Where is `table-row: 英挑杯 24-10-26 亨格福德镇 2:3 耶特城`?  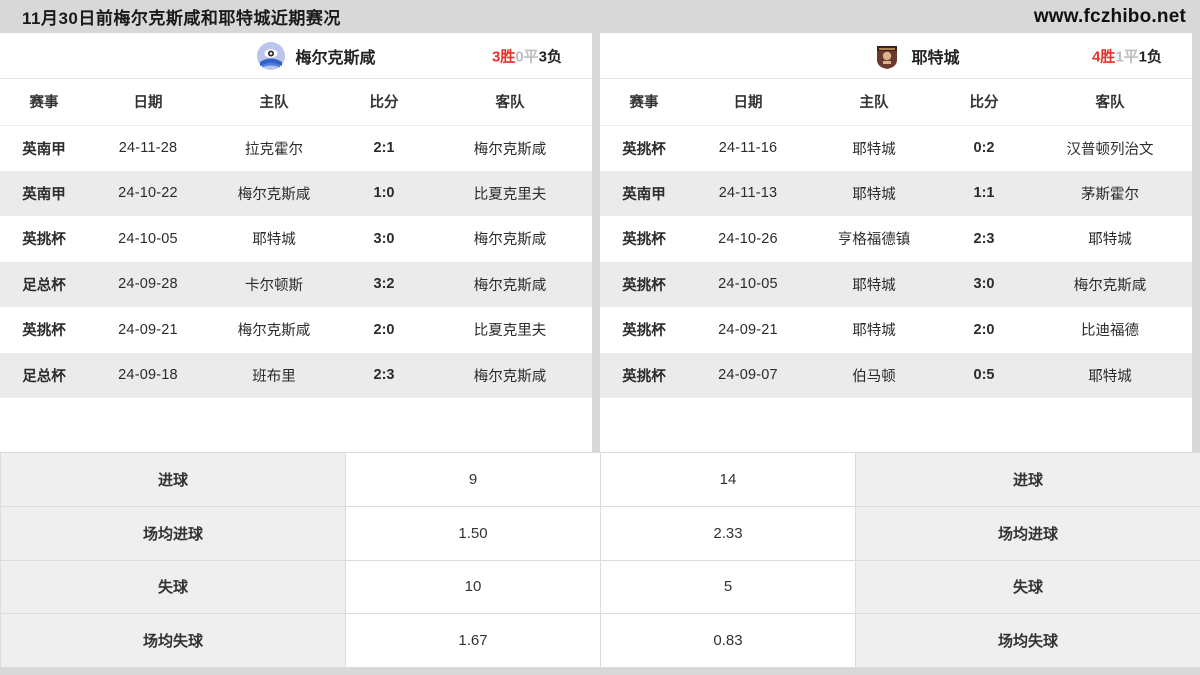
table-row: 英挑杯 24-10-26 亨格福德镇 2:3 耶特城 is located at coordinates (896, 239).